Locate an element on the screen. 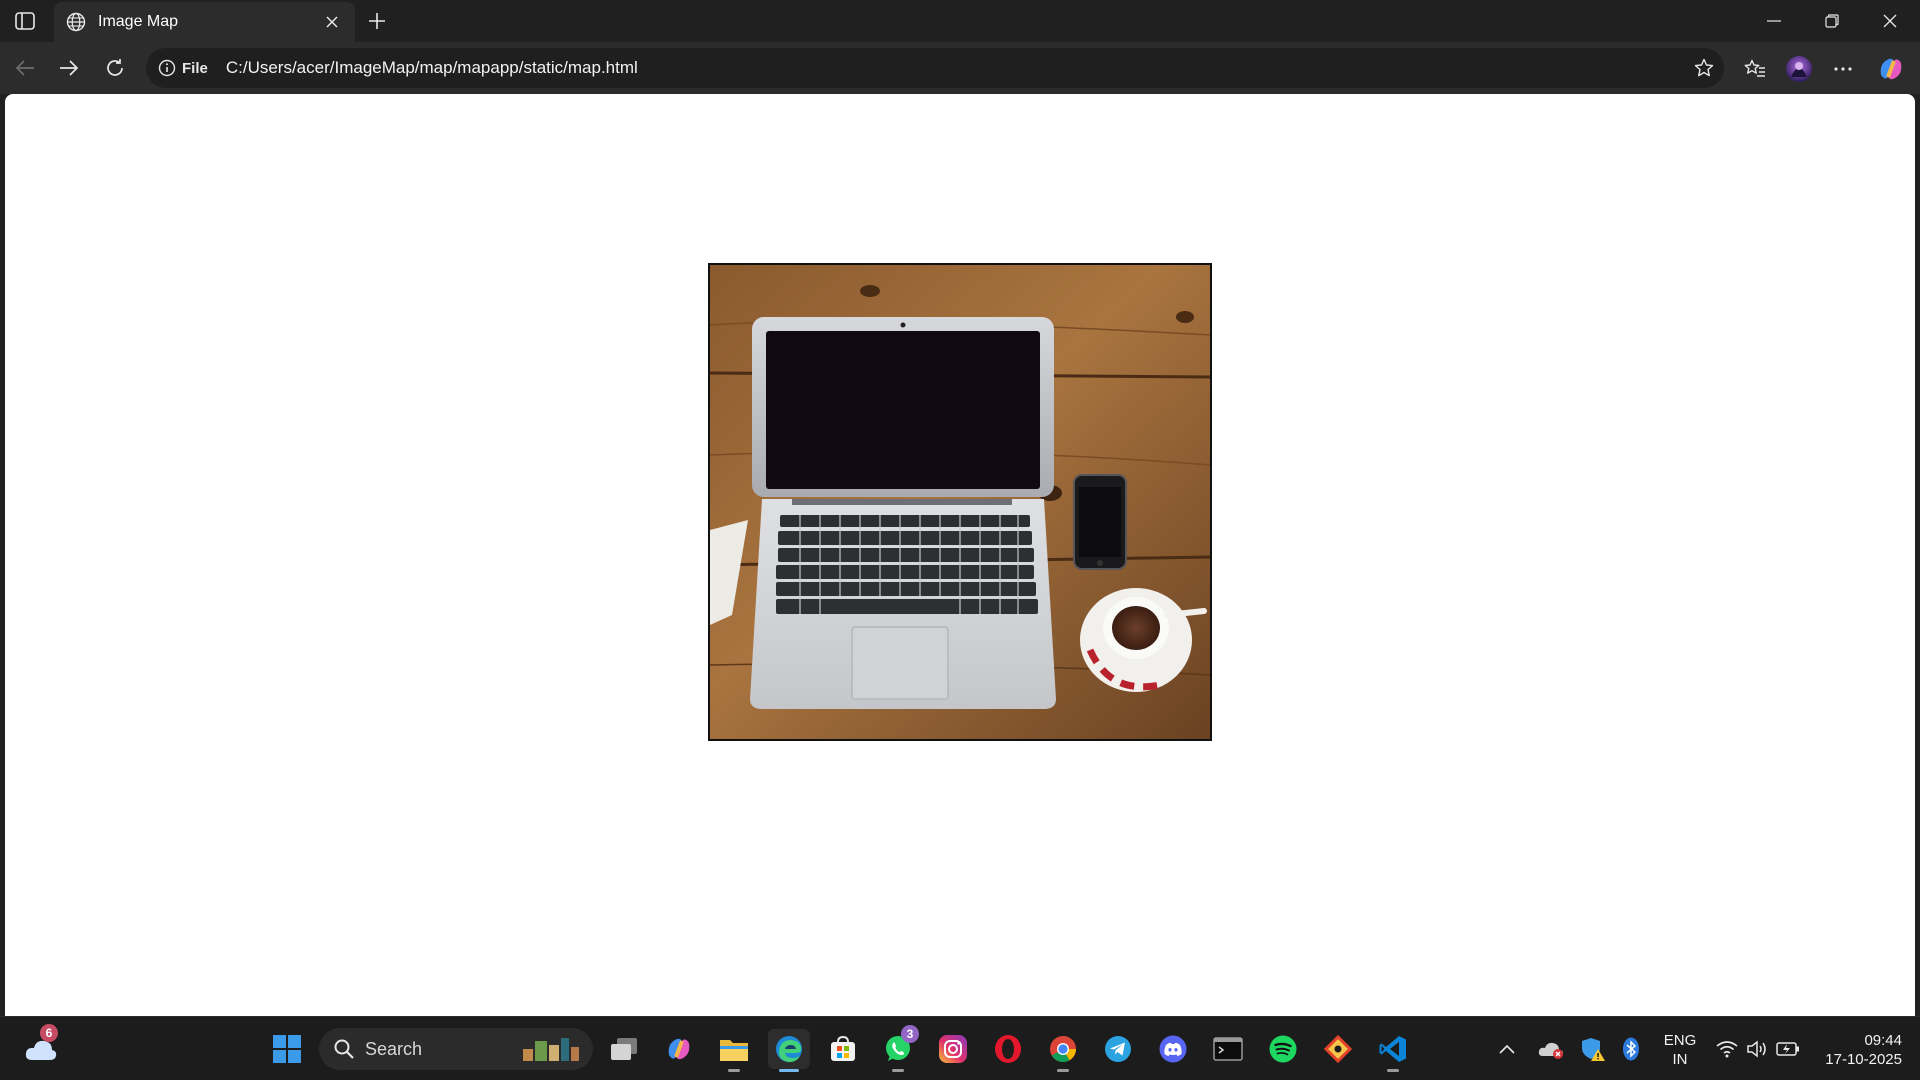 This screenshot has height=1080, width=1920. favorites-icon is located at coordinates (1755, 69).